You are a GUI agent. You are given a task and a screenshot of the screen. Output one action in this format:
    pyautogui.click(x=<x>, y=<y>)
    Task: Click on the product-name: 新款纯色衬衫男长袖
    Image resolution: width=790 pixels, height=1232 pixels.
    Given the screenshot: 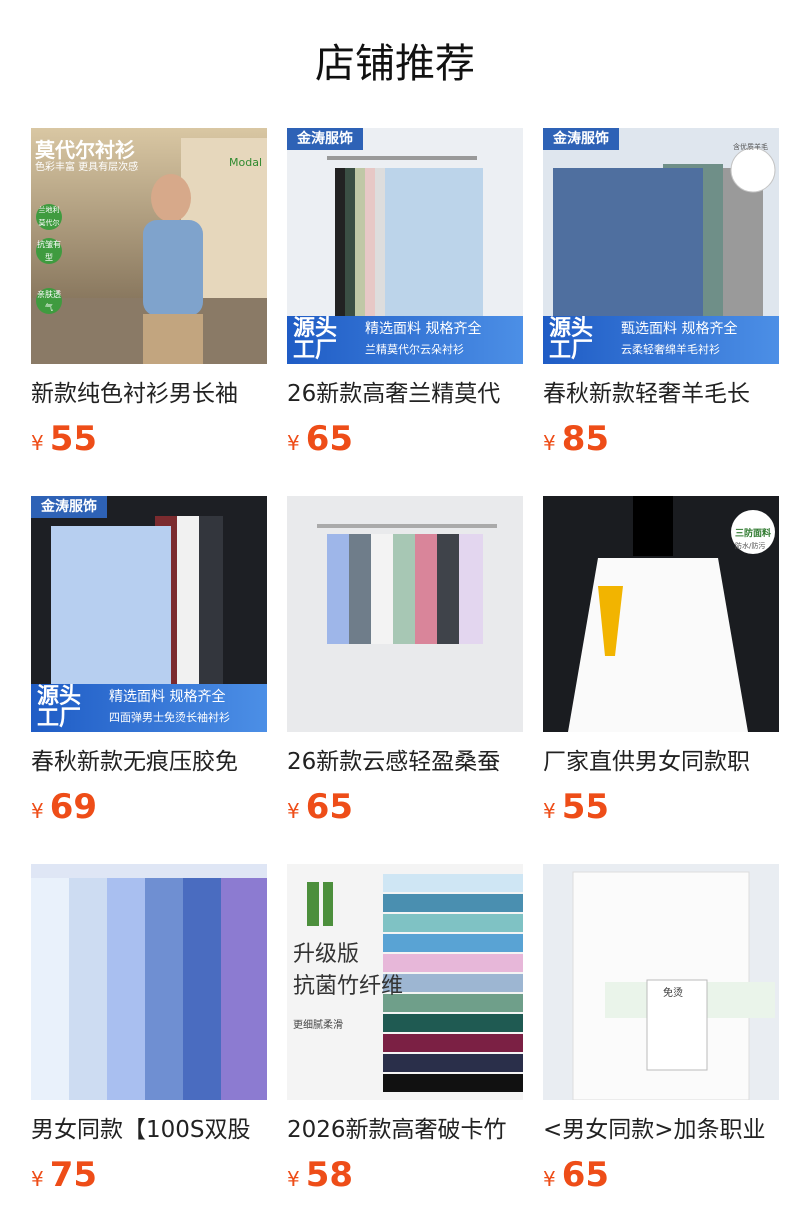 What is the action you would take?
    pyautogui.click(x=149, y=394)
    